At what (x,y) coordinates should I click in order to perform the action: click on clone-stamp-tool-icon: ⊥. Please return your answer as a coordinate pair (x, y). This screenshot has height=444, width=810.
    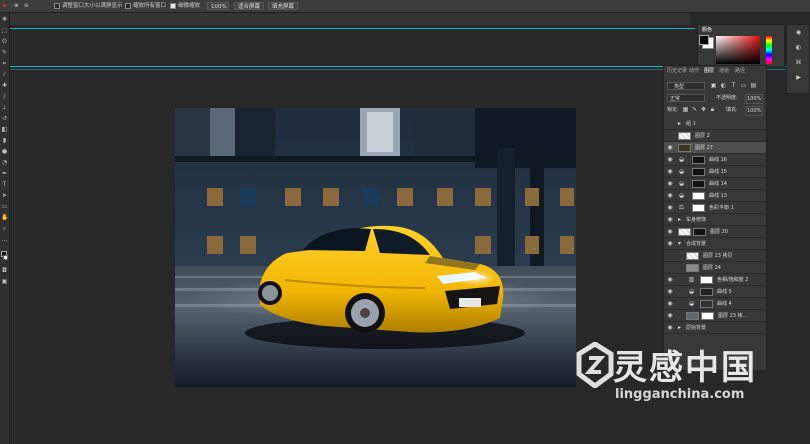
    Looking at the image, I should click on (4, 107).